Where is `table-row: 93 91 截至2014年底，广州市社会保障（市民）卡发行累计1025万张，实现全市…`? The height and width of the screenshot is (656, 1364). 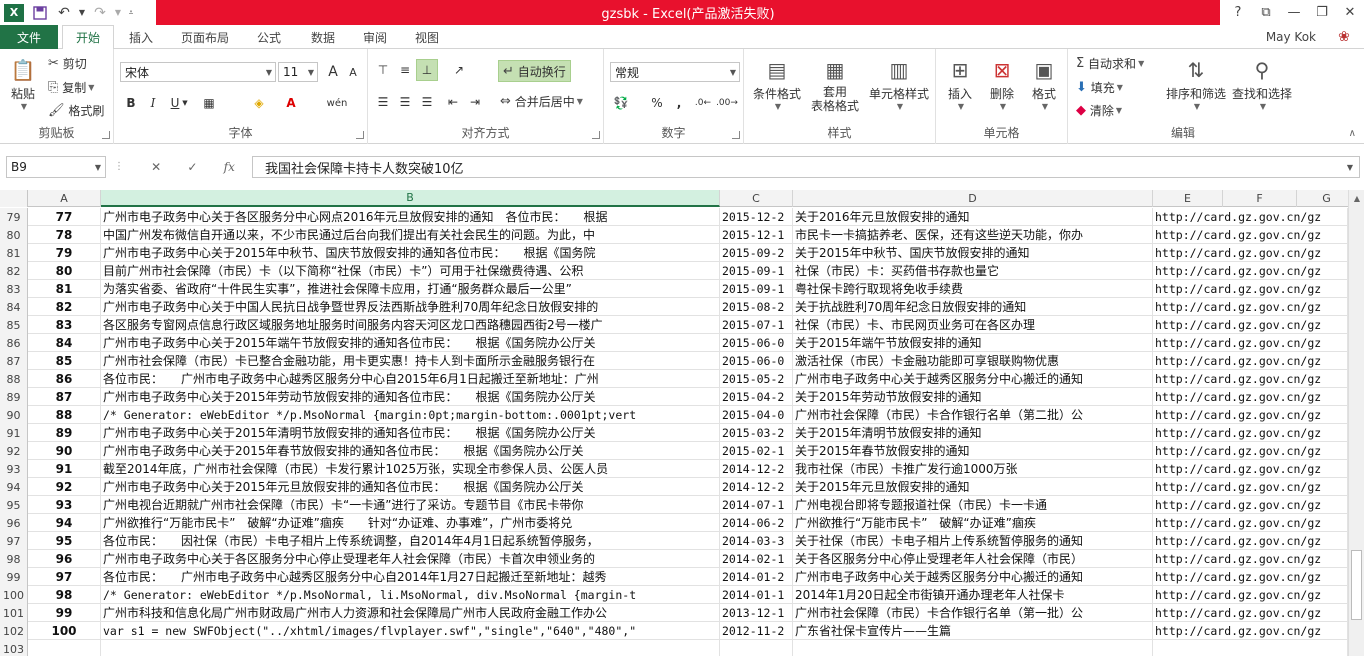
table-row: 93 91 截至2014年底，广州市社会保障（市民）卡发行累计1025万张，实现全市… is located at coordinates (674, 469).